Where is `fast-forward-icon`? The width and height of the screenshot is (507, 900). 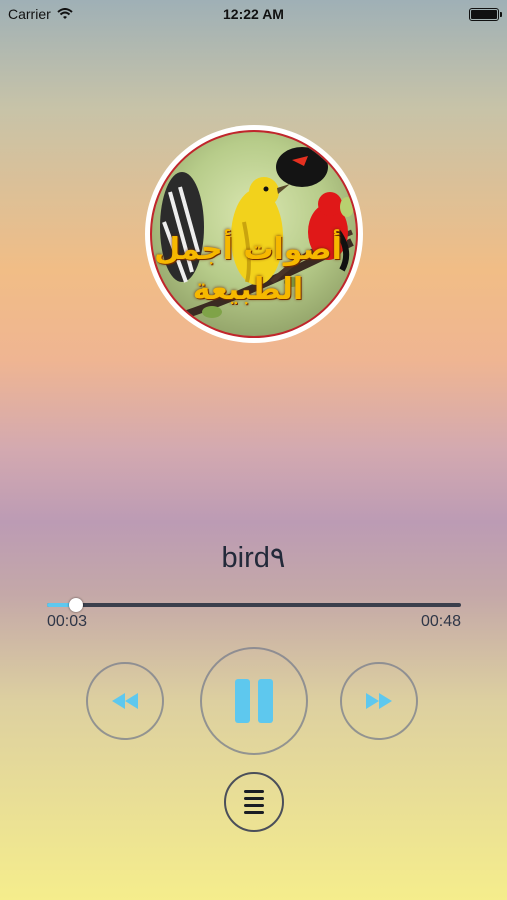
fast-forward-icon is located at coordinates (379, 701).